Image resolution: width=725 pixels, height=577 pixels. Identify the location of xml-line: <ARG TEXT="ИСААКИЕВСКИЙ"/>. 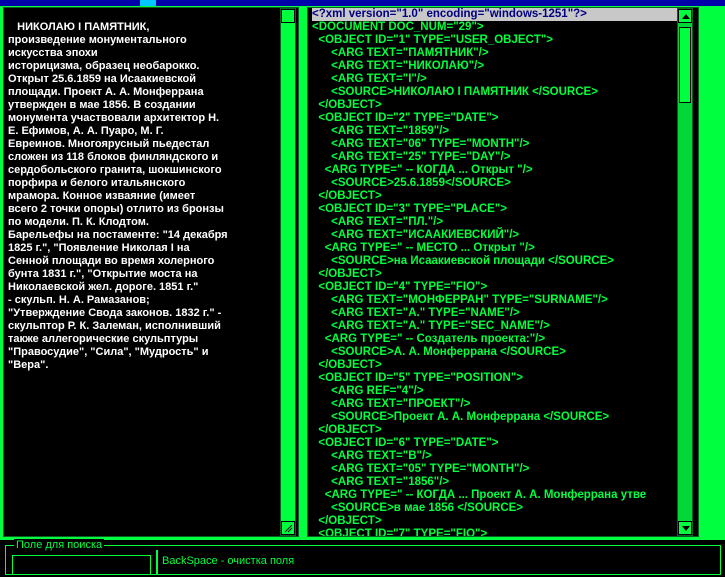
(496, 235).